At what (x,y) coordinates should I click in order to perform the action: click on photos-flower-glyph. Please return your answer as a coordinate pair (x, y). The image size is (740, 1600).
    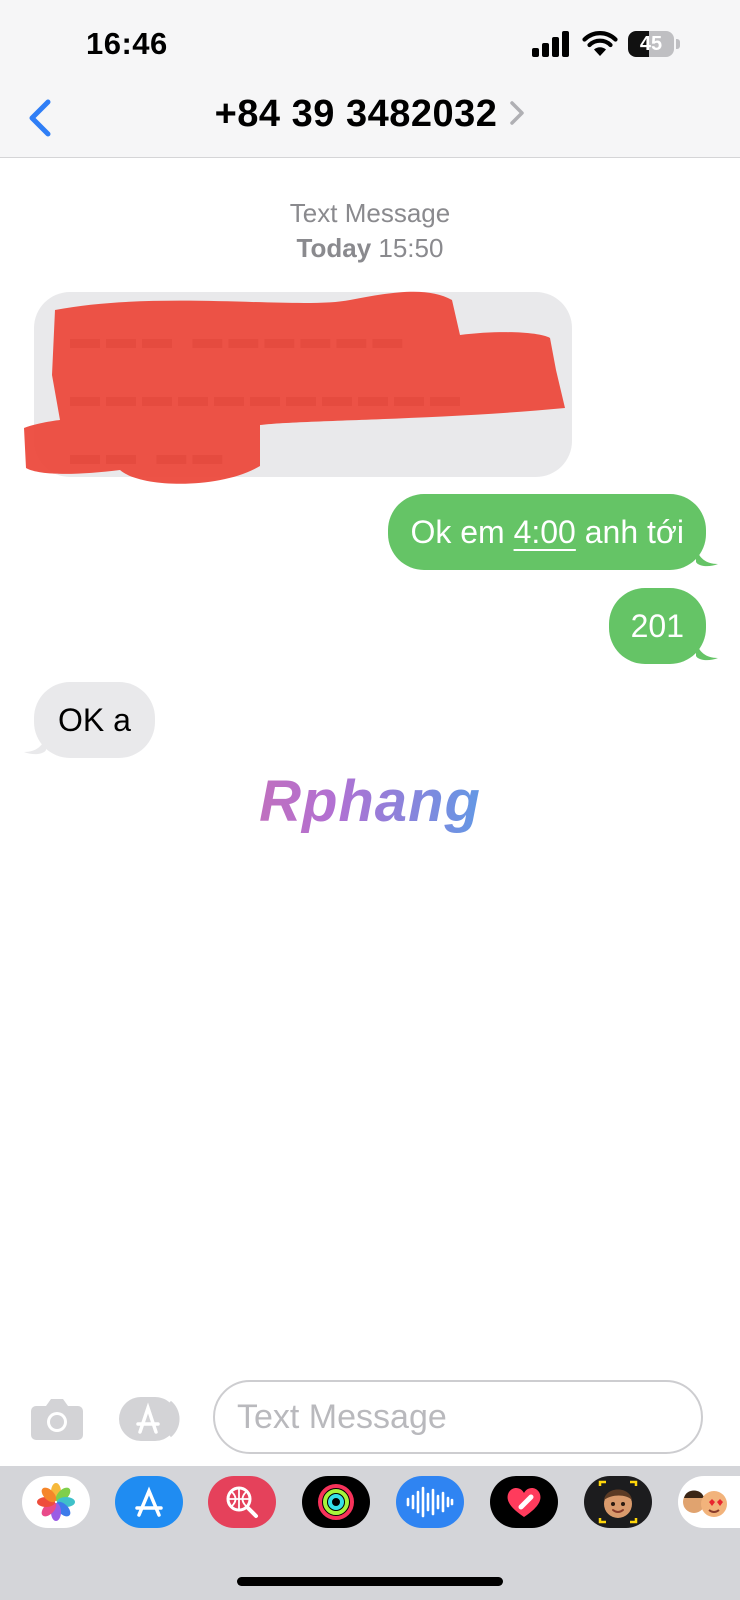
    Looking at the image, I should click on (56, 1502).